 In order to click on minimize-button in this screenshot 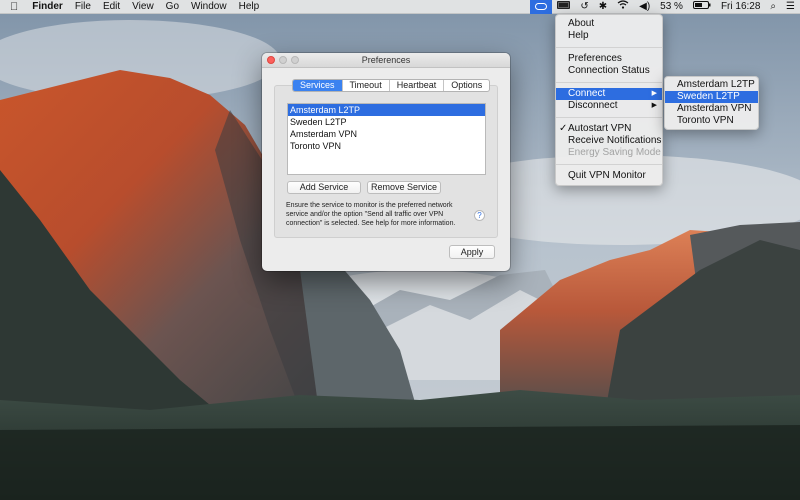, I will do `click(283, 60)`.